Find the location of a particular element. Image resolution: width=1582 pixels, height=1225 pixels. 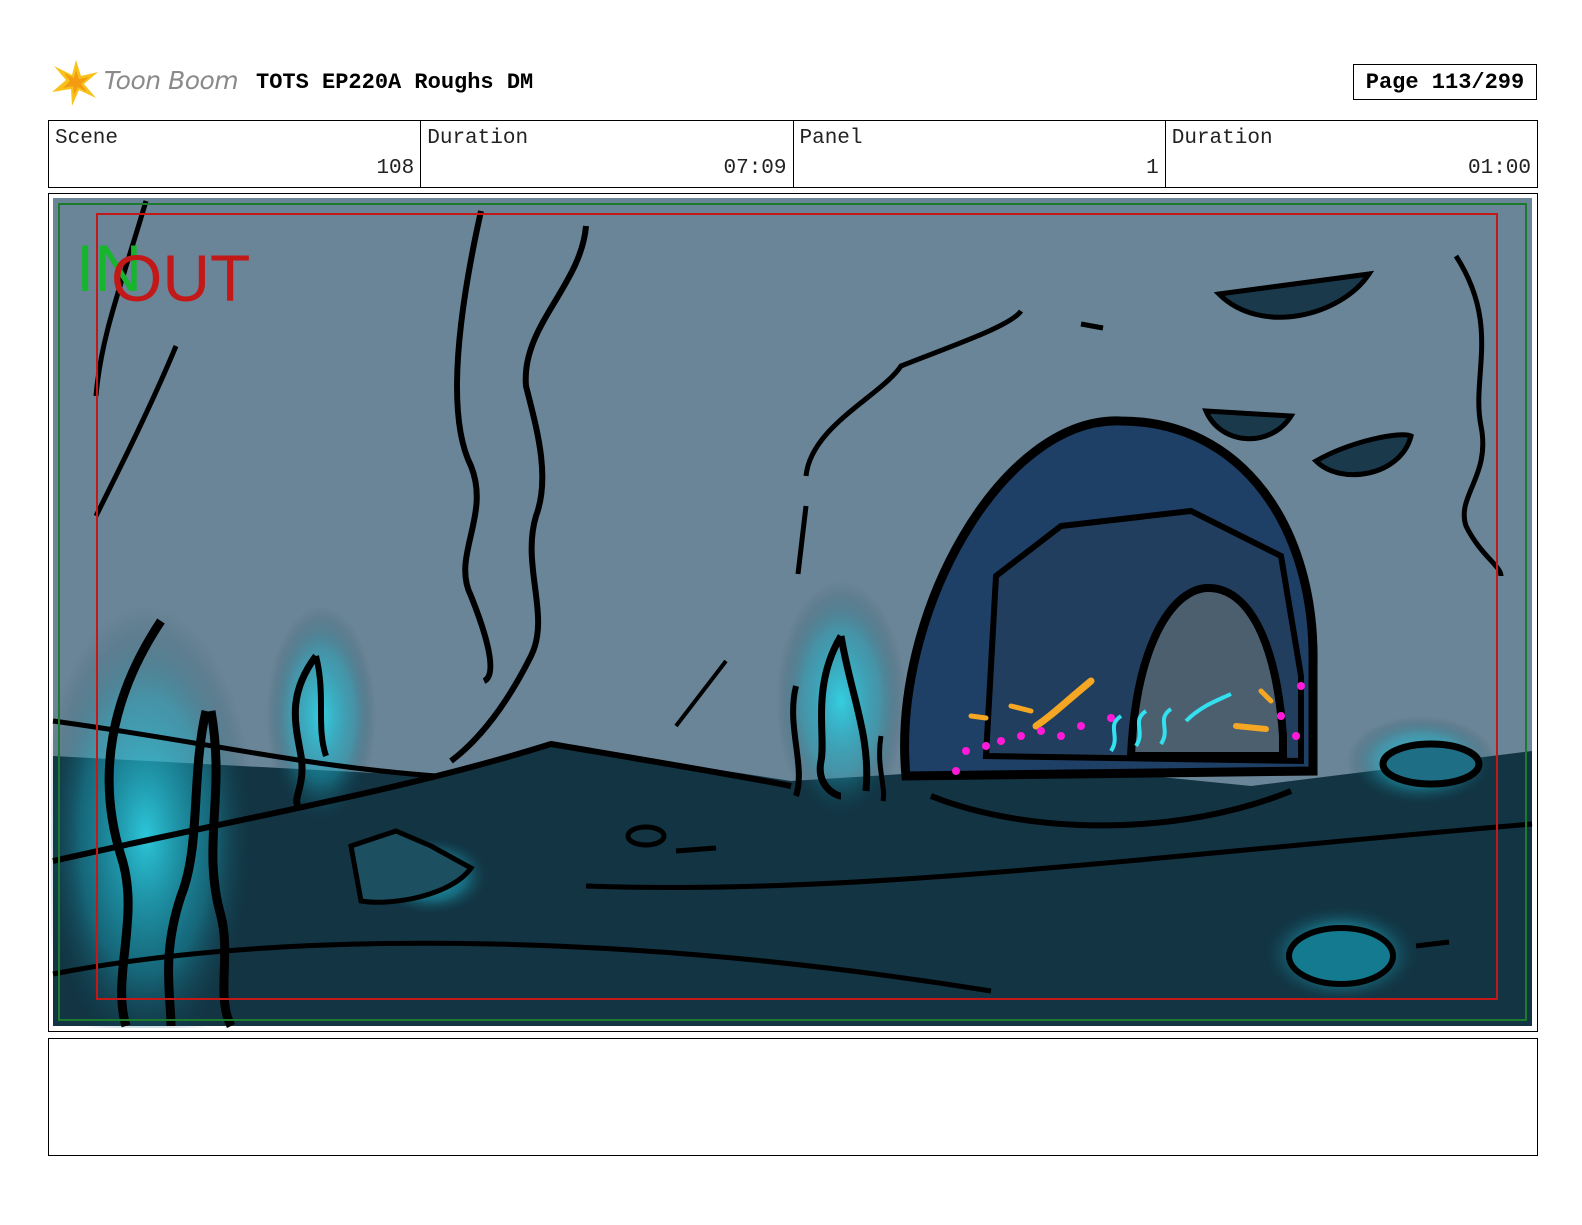

panel-label: Panel is located at coordinates (831, 138).